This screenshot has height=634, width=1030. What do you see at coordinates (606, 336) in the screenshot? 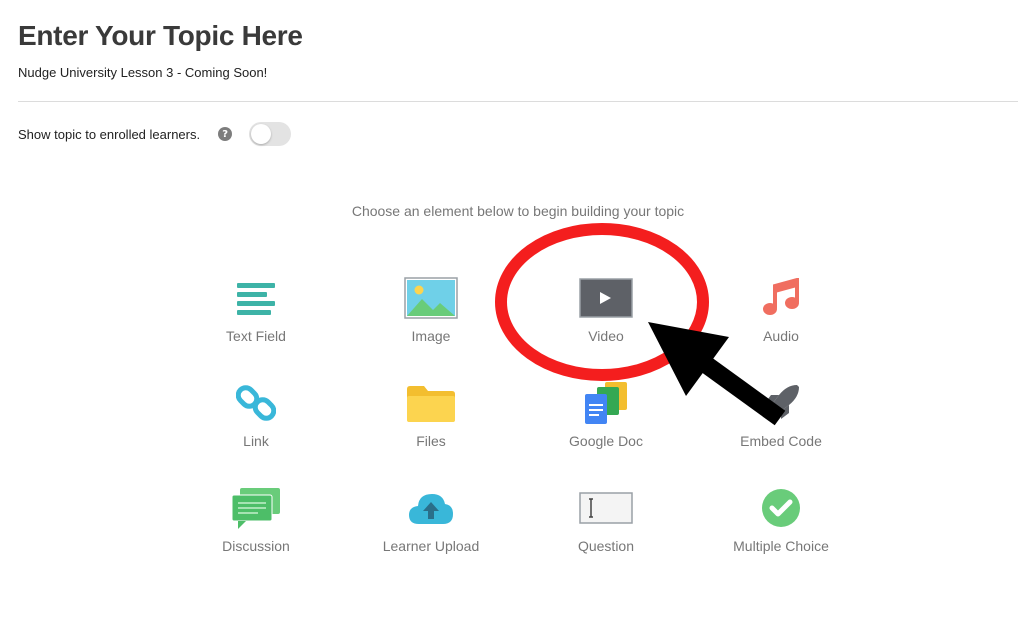
I see `element-label: Video` at bounding box center [606, 336].